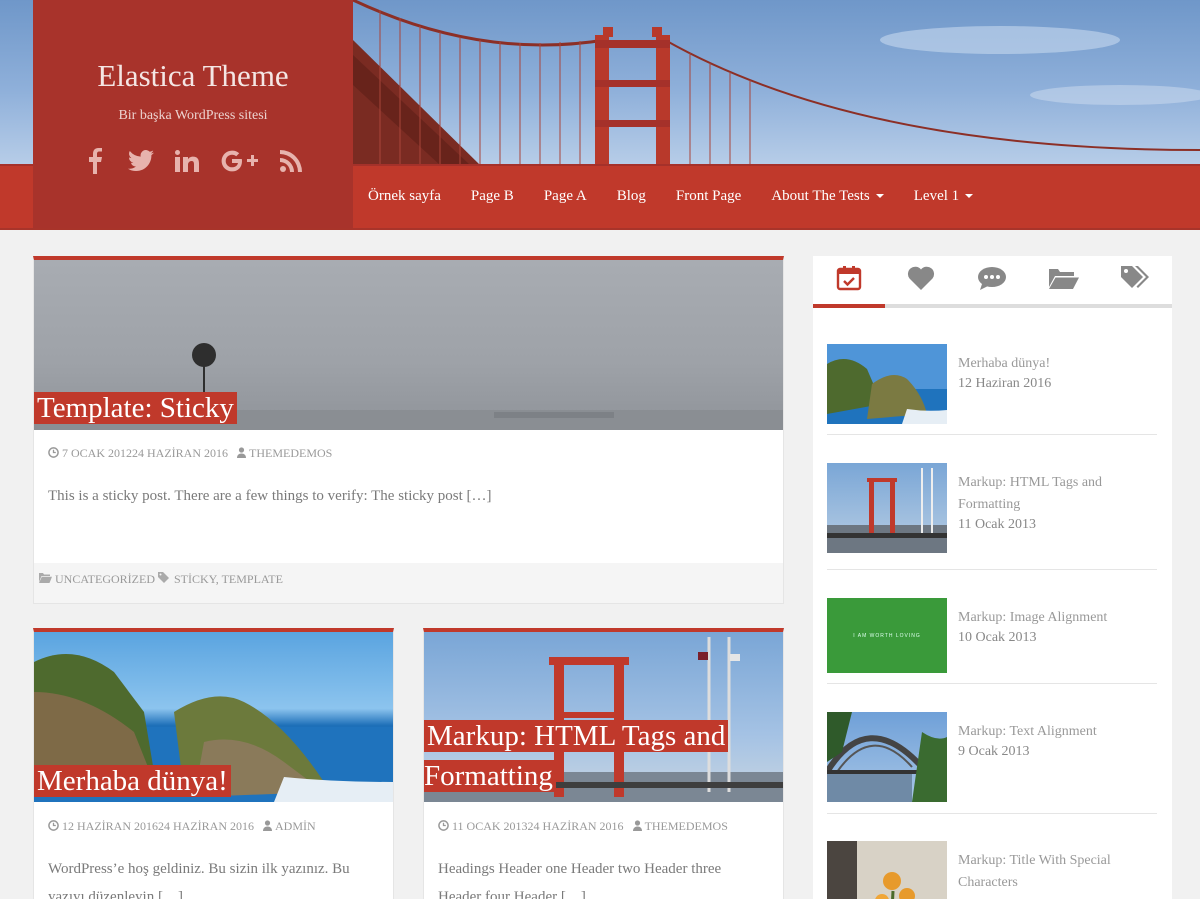 Image resolution: width=1200 pixels, height=899 pixels. Describe the element at coordinates (992, 763) in the screenshot. I see `sidebar-post-item: Markup: Text Alignment 9 Ocak 2013` at that location.